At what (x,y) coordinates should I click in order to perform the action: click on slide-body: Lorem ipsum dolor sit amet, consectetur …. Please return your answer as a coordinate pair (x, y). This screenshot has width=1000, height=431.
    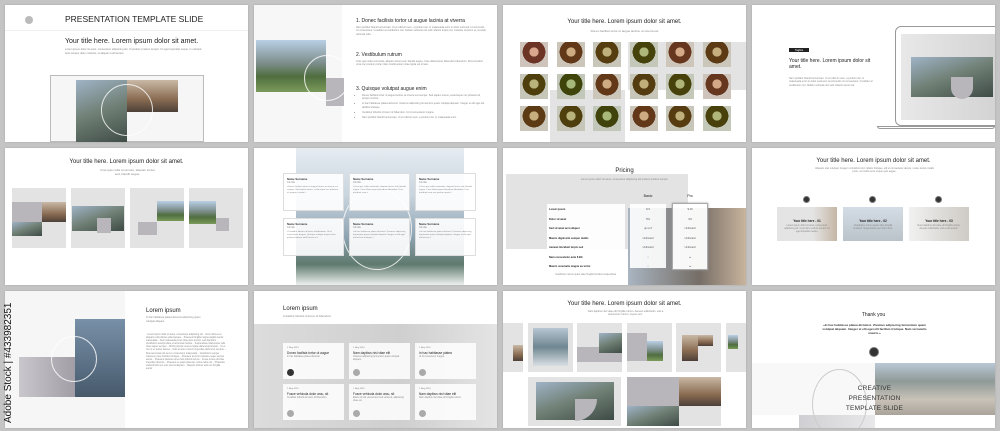
    Looking at the image, I should click on (133, 51).